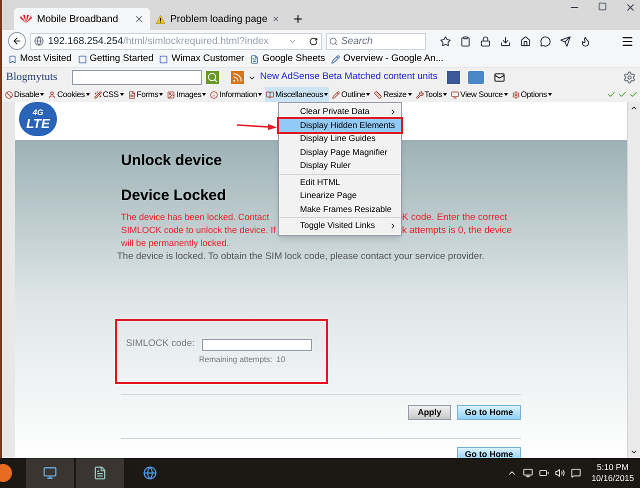  Describe the element at coordinates (9, 94) in the screenshot. I see `forbidden-icon` at that location.